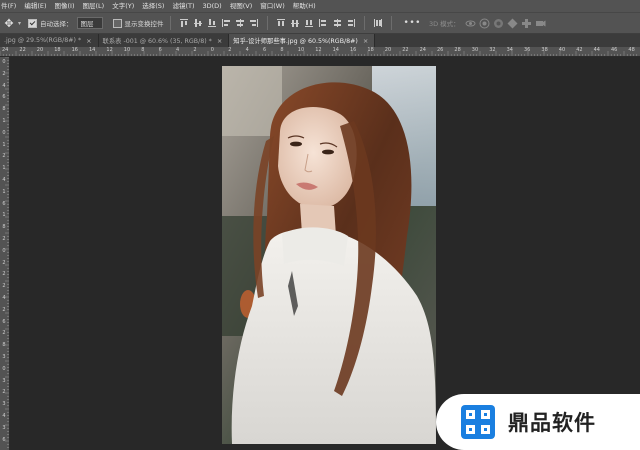 This screenshot has width=640, height=450. Describe the element at coordinates (412, 23) in the screenshot. I see `more-options-button: •••` at that location.